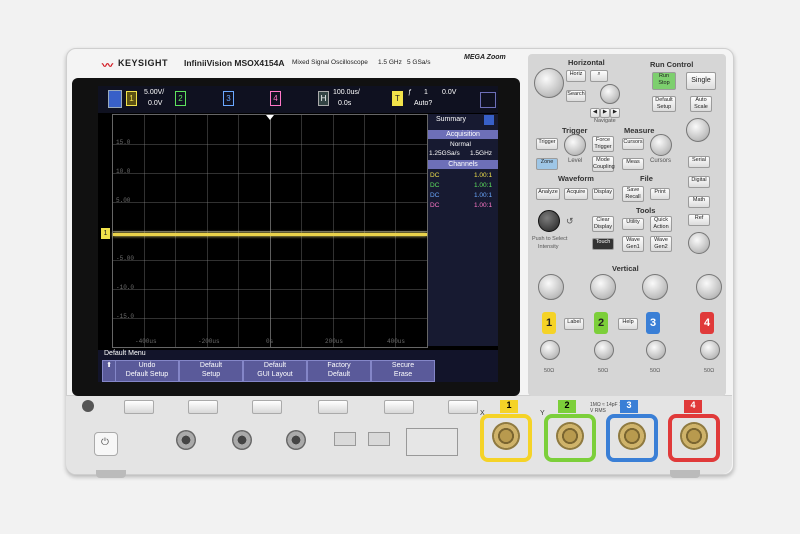  Describe the element at coordinates (435, 205) in the screenshot. I see `channel-coupling: DC` at that location.